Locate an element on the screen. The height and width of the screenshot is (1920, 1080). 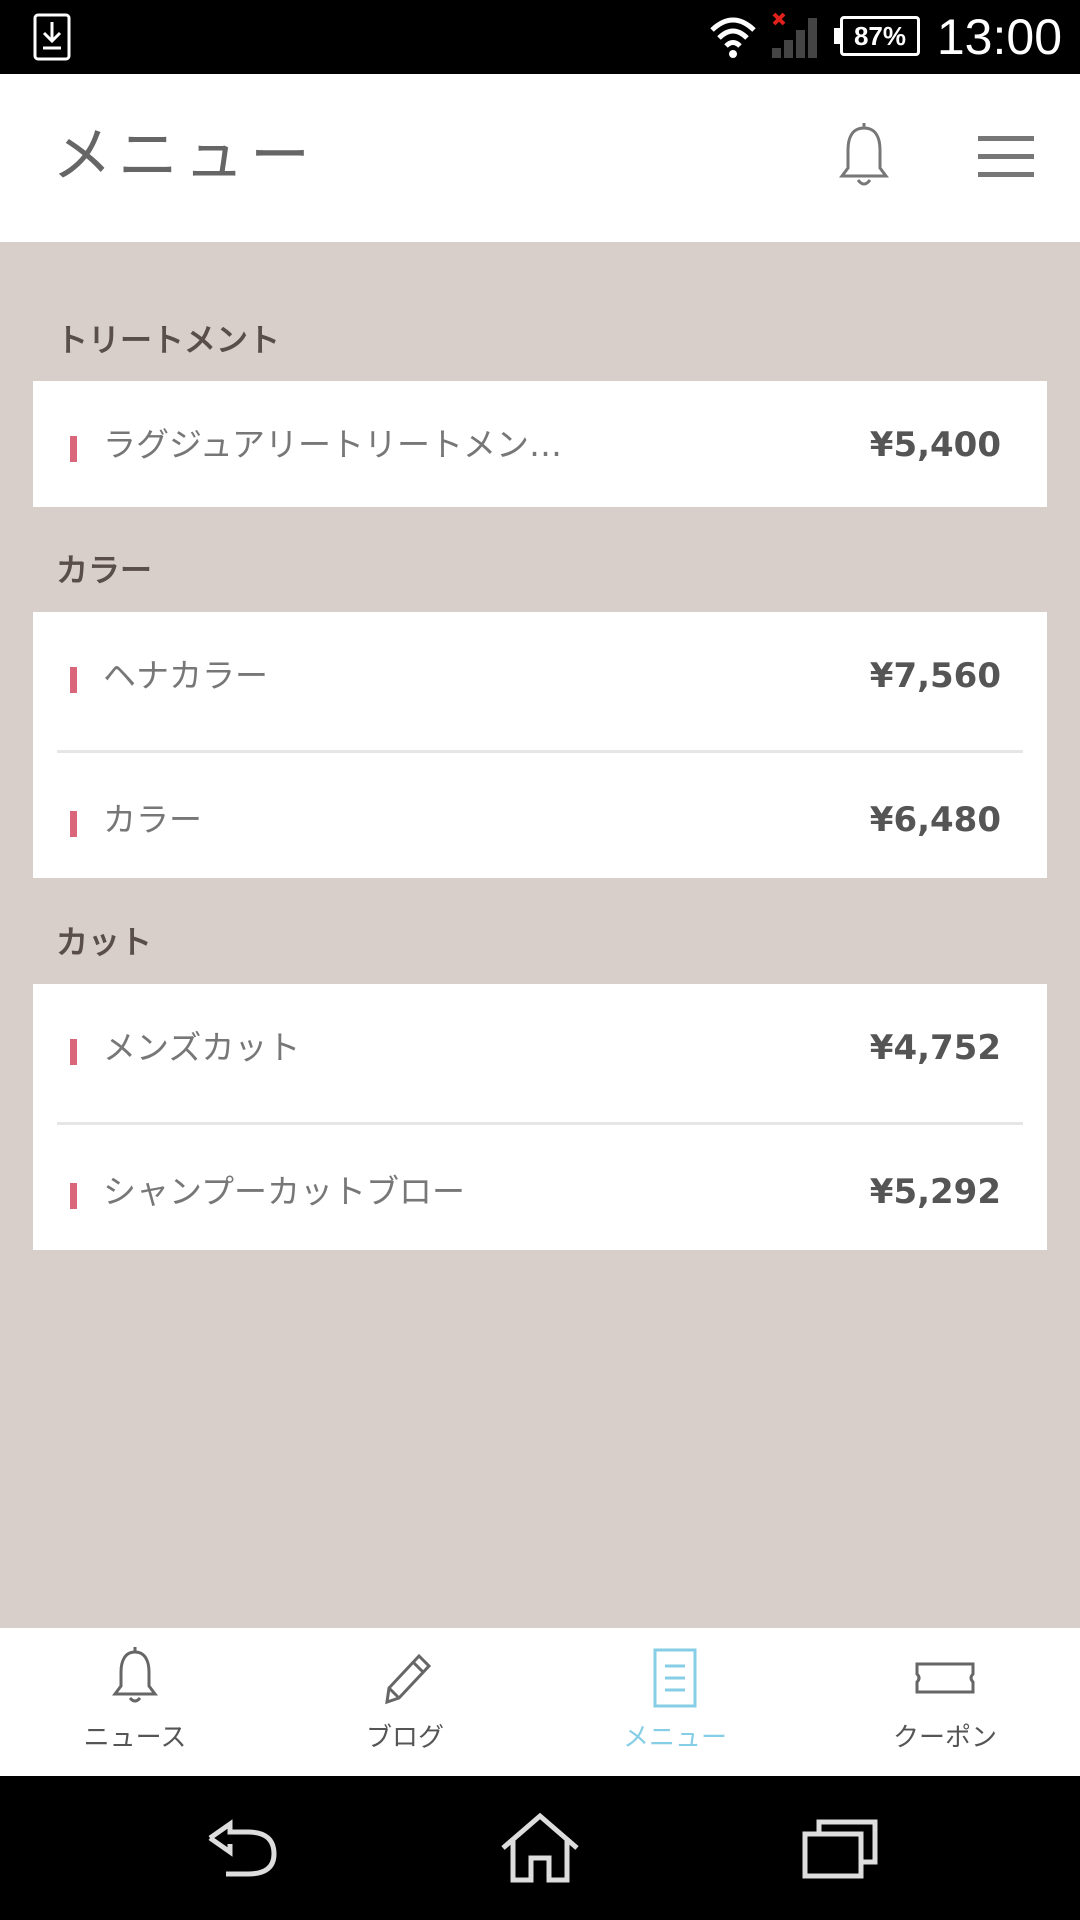
tab-blog: ブログ is located at coordinates (405, 1702).